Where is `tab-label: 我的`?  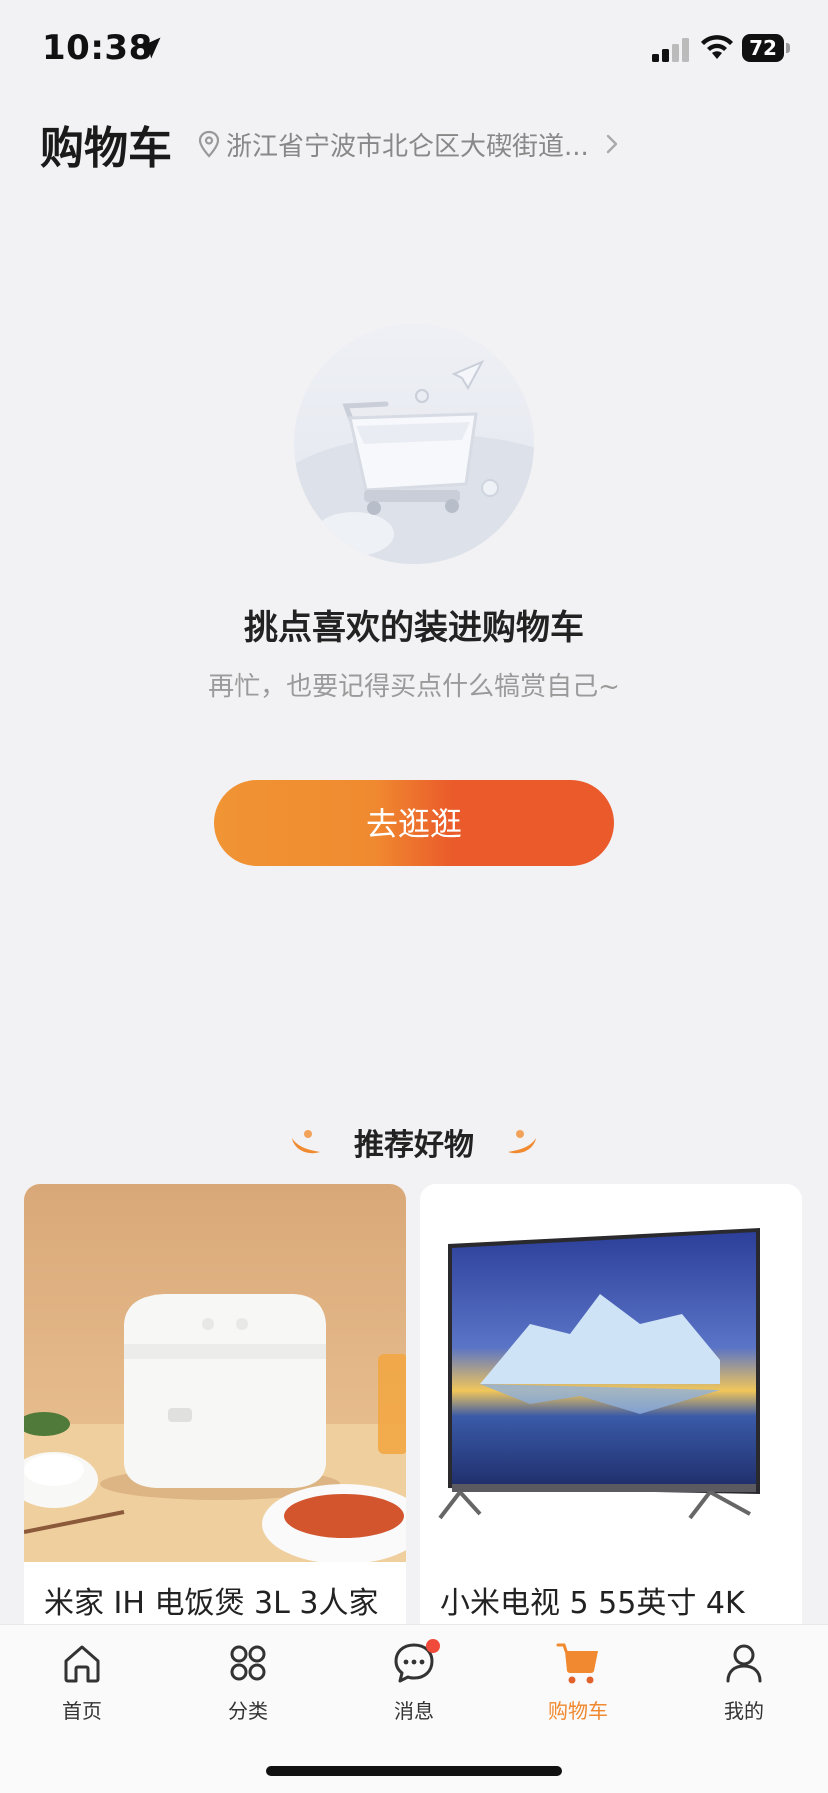 tab-label: 我的 is located at coordinates (744, 1711).